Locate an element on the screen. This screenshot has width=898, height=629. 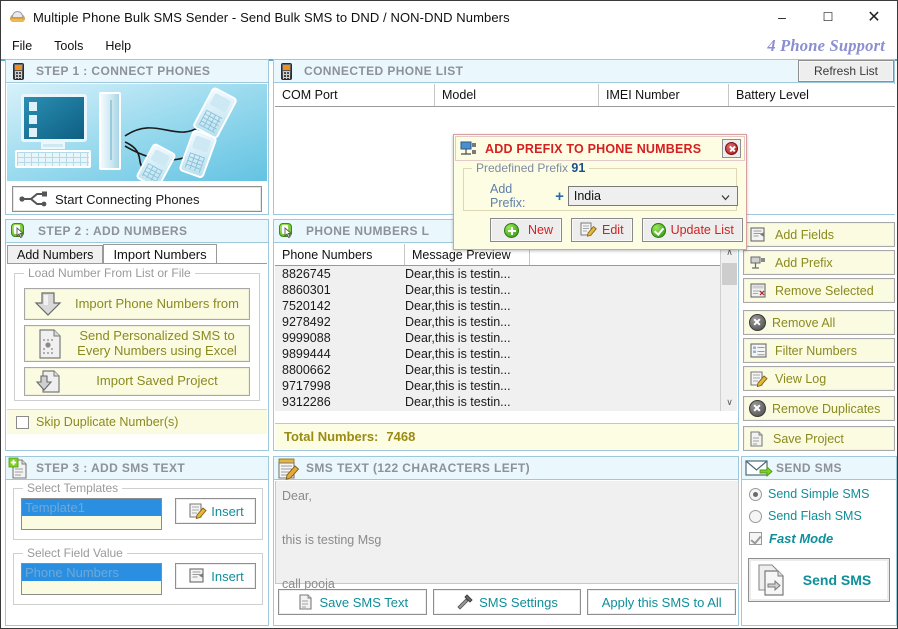
insert-field-button: Insert is located at coordinates (215, 576).